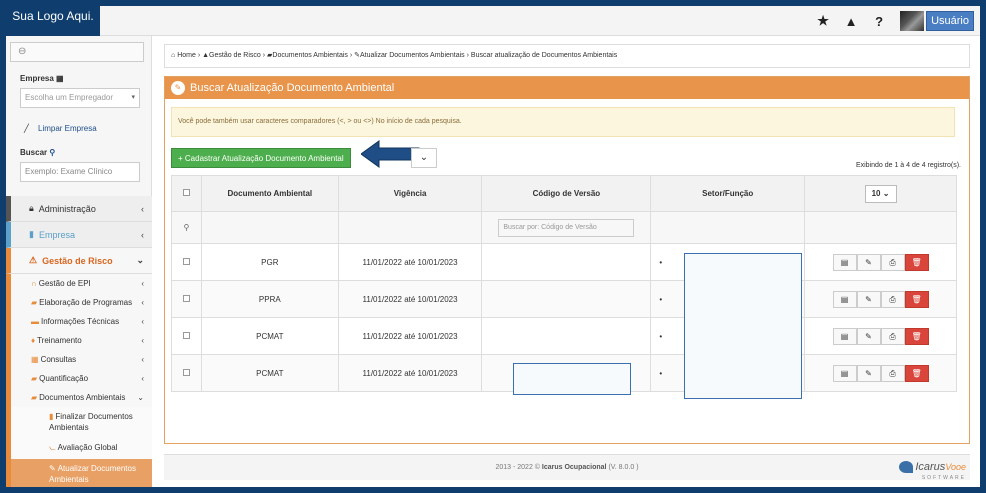  What do you see at coordinates (851, 21) in the screenshot?
I see `warning-icon: ▲` at bounding box center [851, 21].